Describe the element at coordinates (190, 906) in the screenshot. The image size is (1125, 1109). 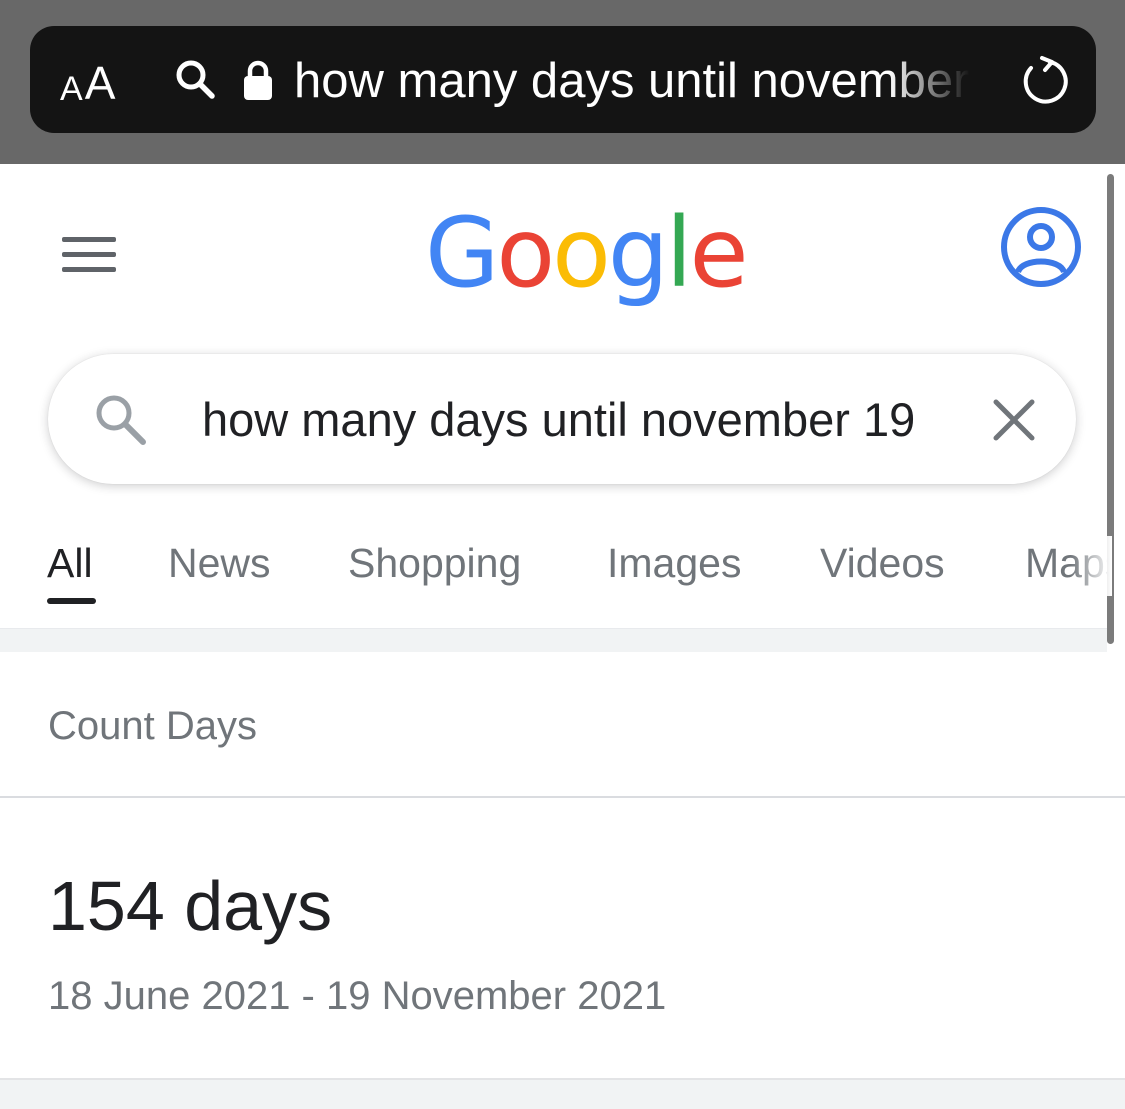
I see `days-count: 154 days` at that location.